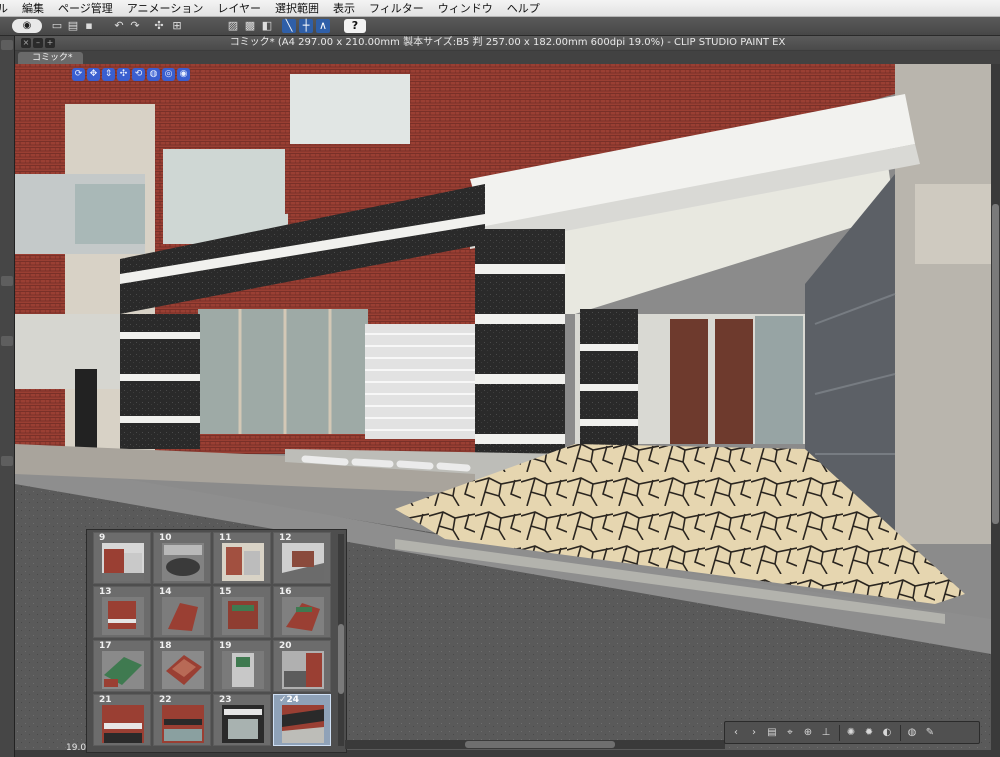 The height and width of the screenshot is (757, 1000). I want to click on next-object-icon: ›, so click(754, 733).